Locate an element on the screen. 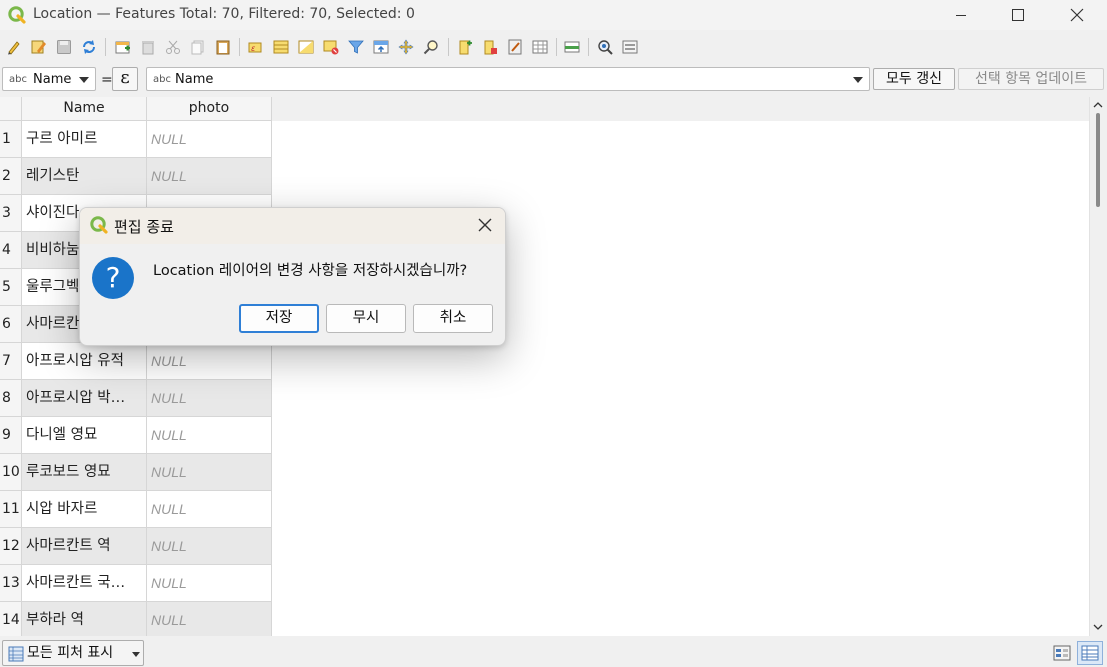 Image resolution: width=1107 pixels, height=667 pixels. close-icon is located at coordinates (485, 225).